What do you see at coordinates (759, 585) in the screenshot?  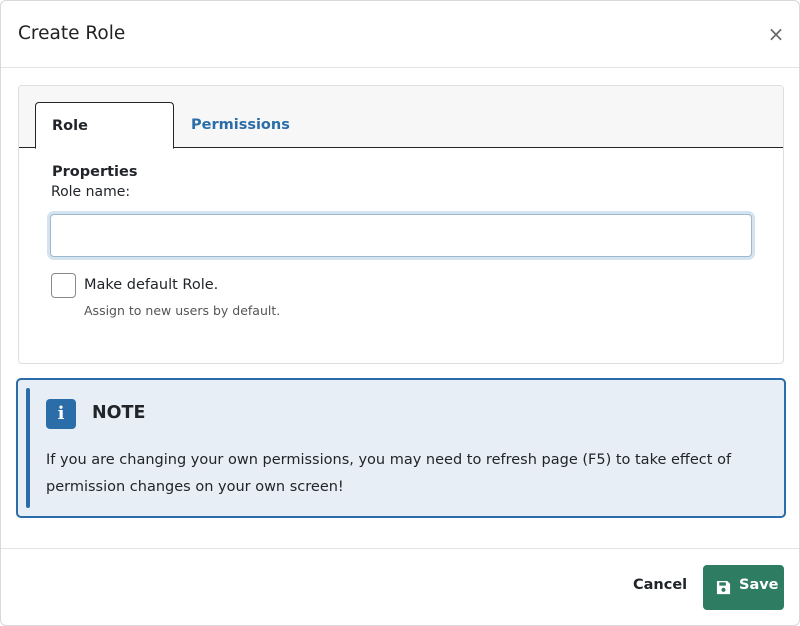 I see `save-button-label: Save` at bounding box center [759, 585].